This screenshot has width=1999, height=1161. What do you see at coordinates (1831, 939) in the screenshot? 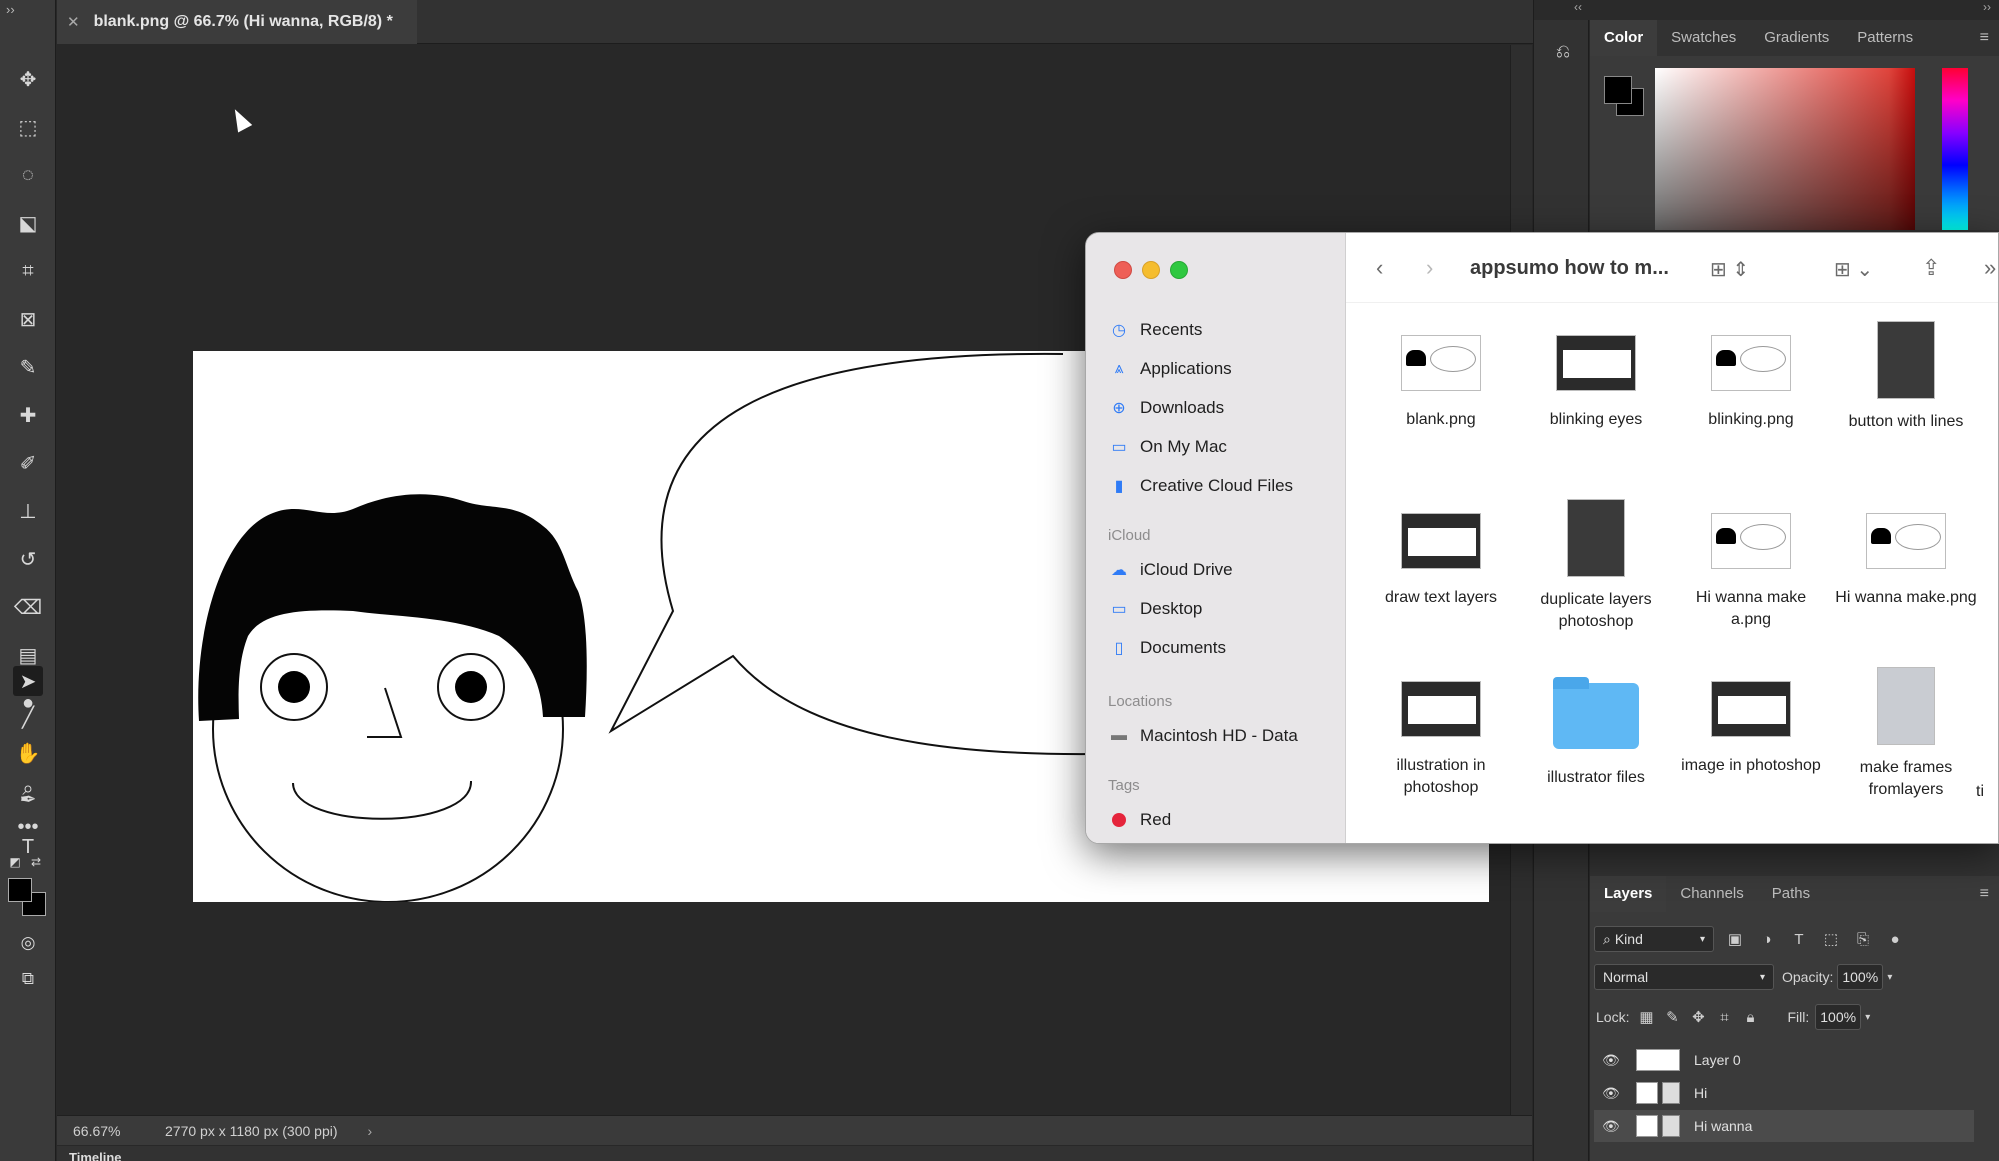
I see `shape-filter-icon: ⬚` at bounding box center [1831, 939].